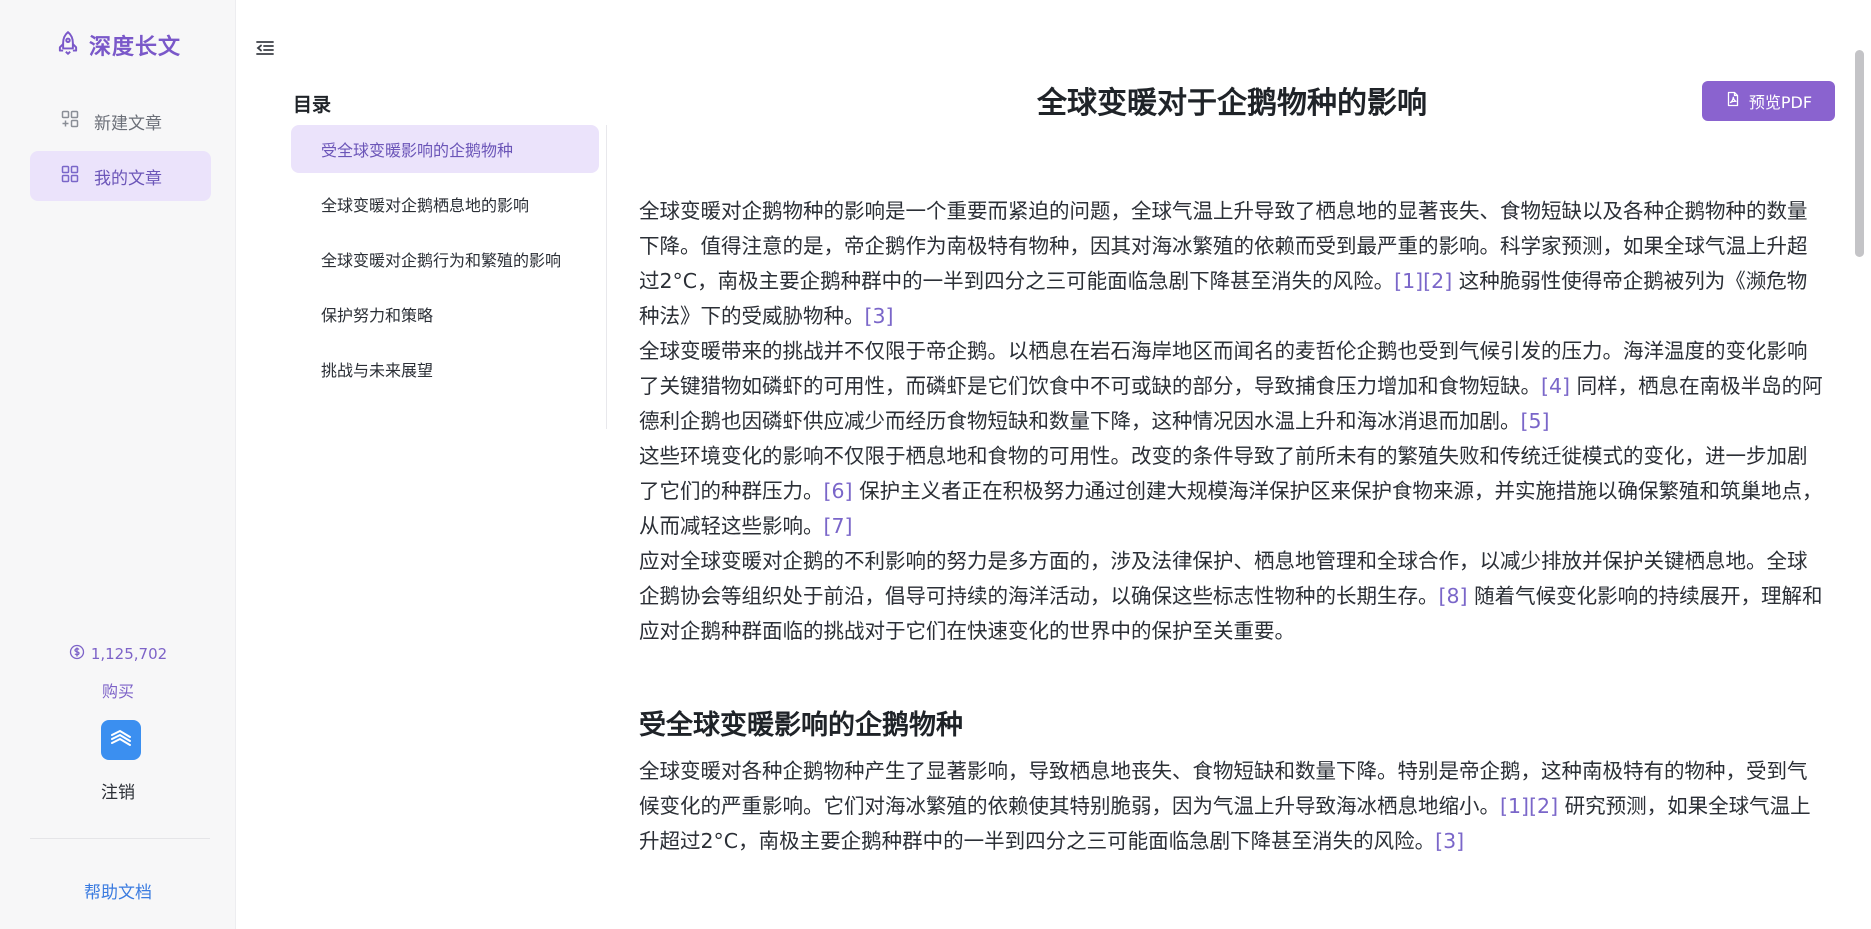 This screenshot has width=1871, height=929. Describe the element at coordinates (1453, 596) in the screenshot. I see `citation-link: [8]` at that location.